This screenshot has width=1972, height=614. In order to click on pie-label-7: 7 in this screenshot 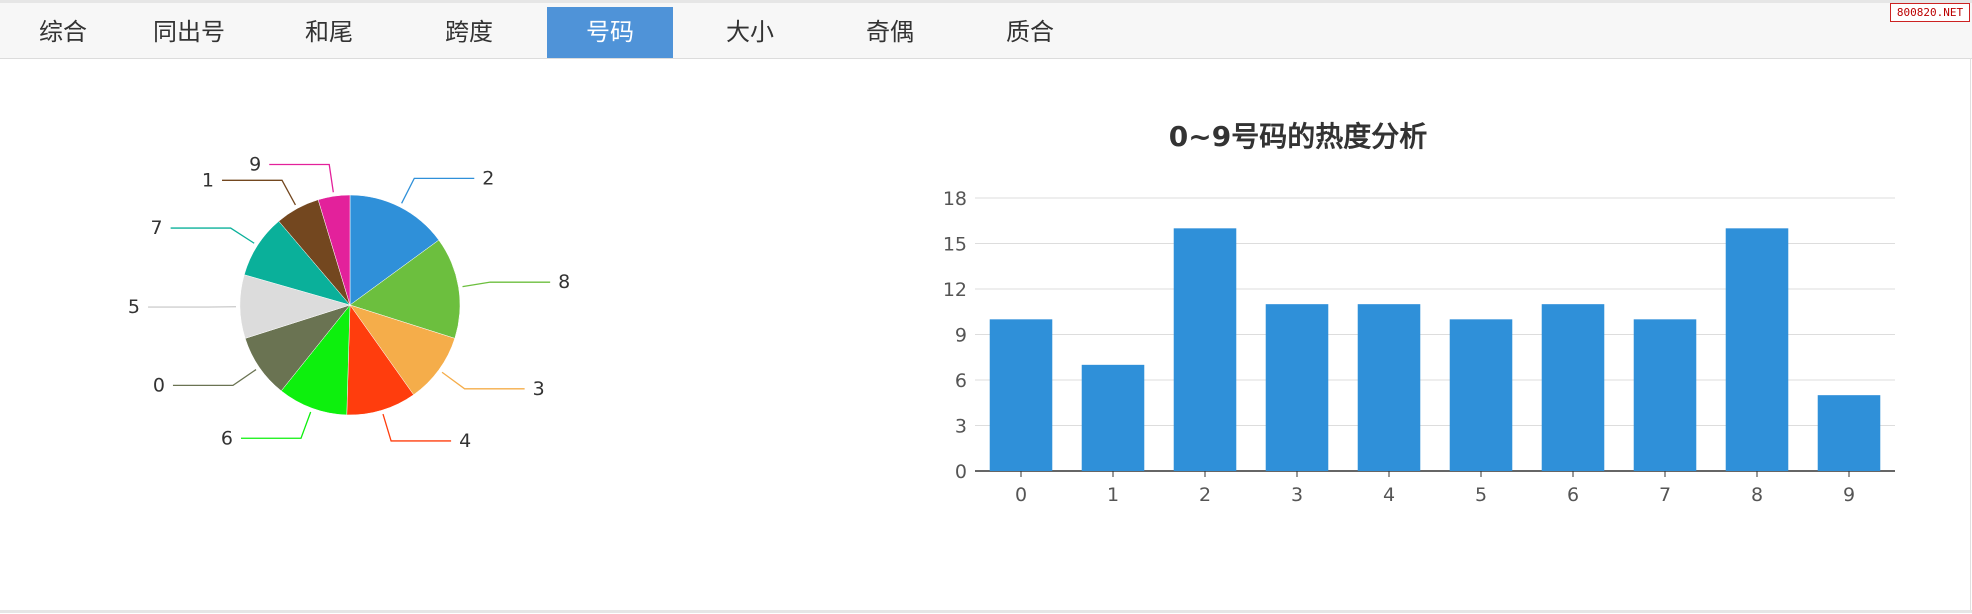, I will do `click(157, 228)`.